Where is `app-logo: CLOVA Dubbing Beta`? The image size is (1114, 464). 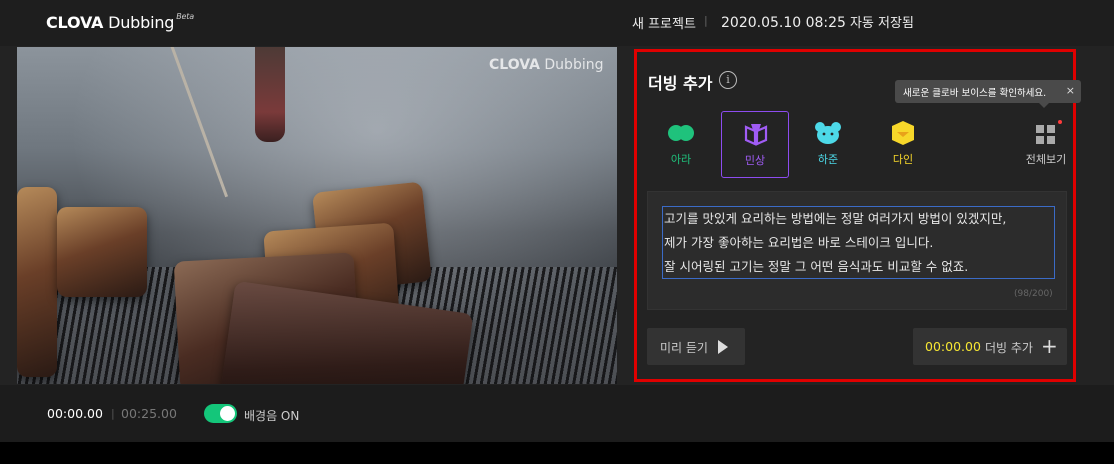
app-logo: CLOVA Dubbing Beta is located at coordinates (120, 22).